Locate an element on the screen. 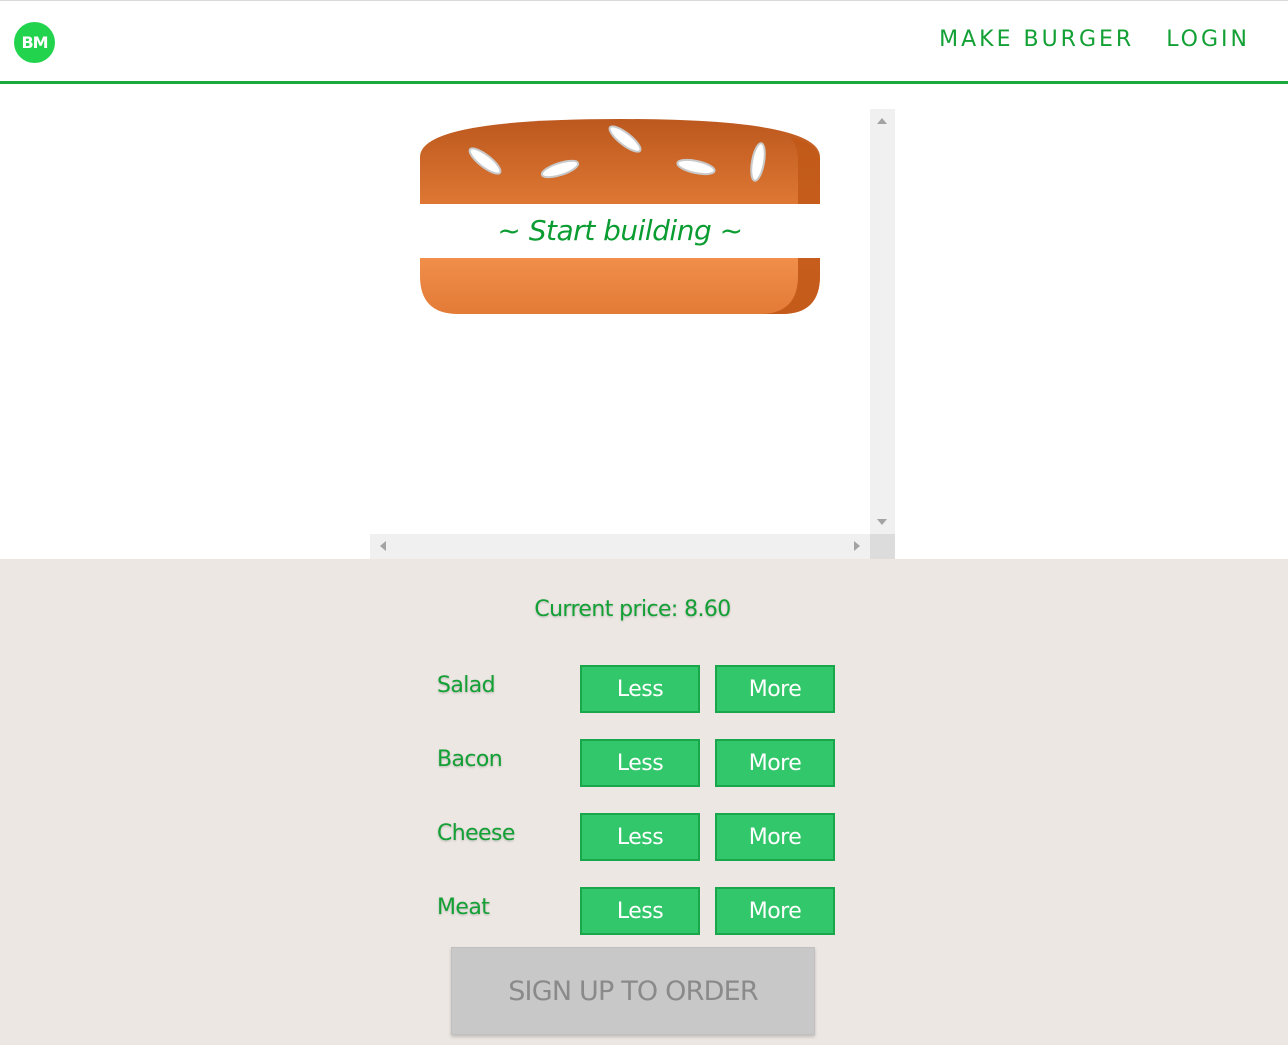  scroll-left-arrow-icon is located at coordinates (383, 546).